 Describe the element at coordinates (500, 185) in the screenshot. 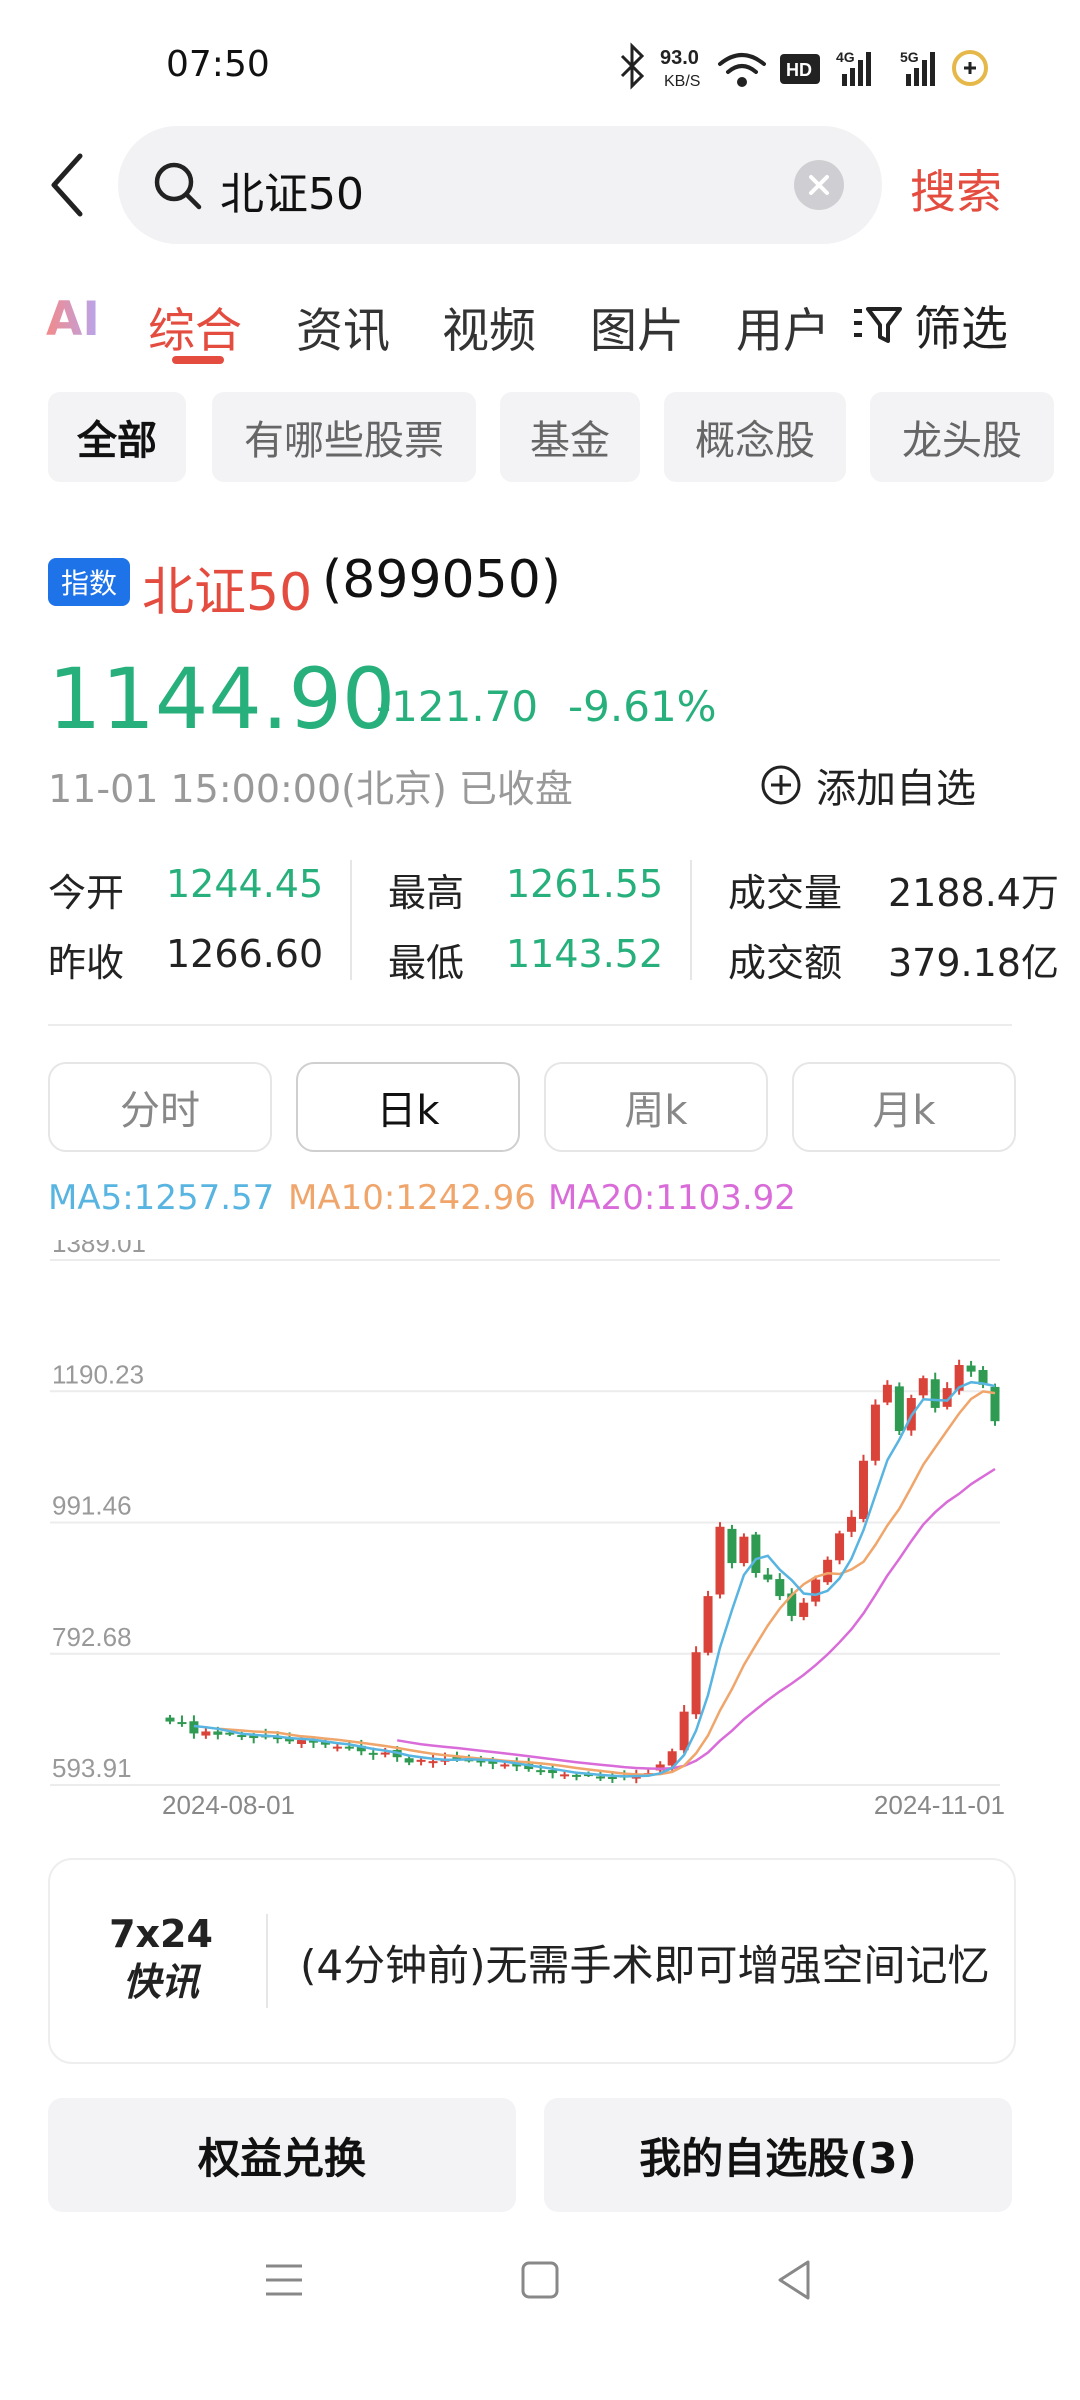

I see `search-input: 北证50` at that location.